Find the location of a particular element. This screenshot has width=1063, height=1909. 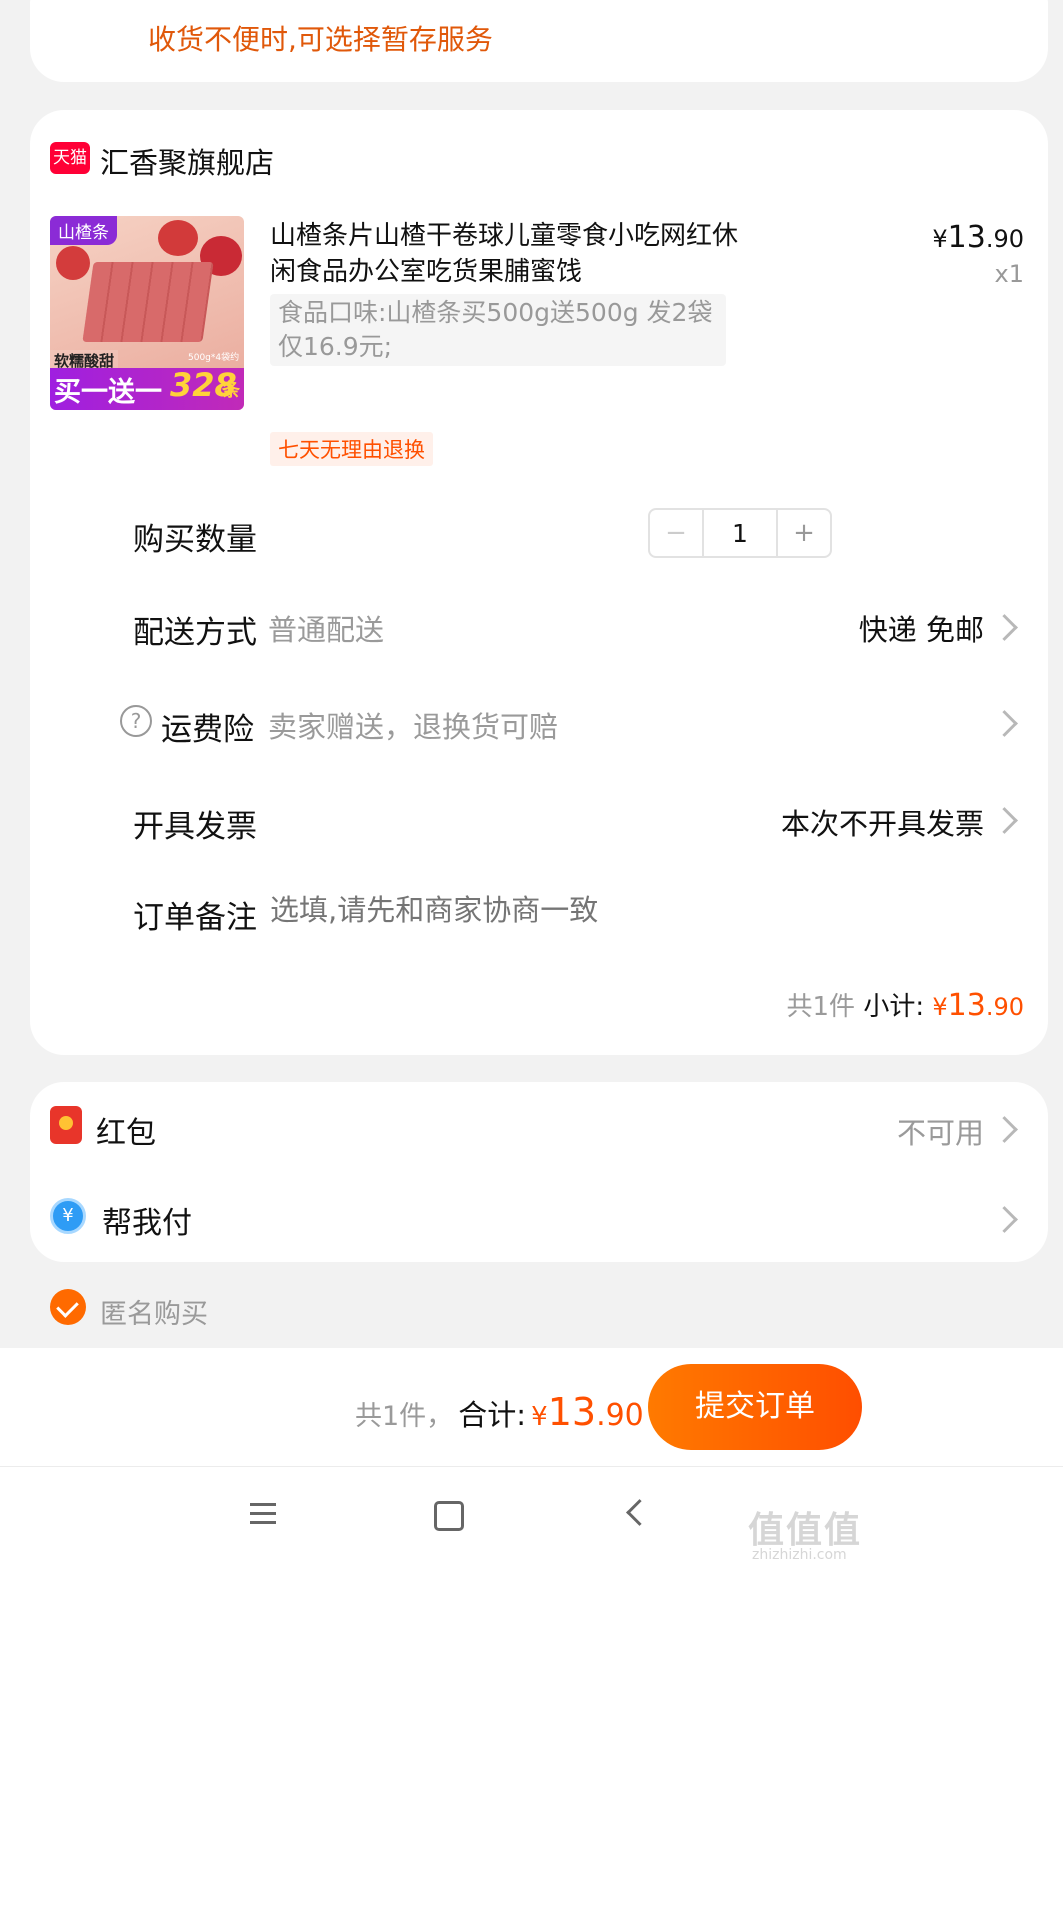

tmall-icon: 天猫 is located at coordinates (70, 158).